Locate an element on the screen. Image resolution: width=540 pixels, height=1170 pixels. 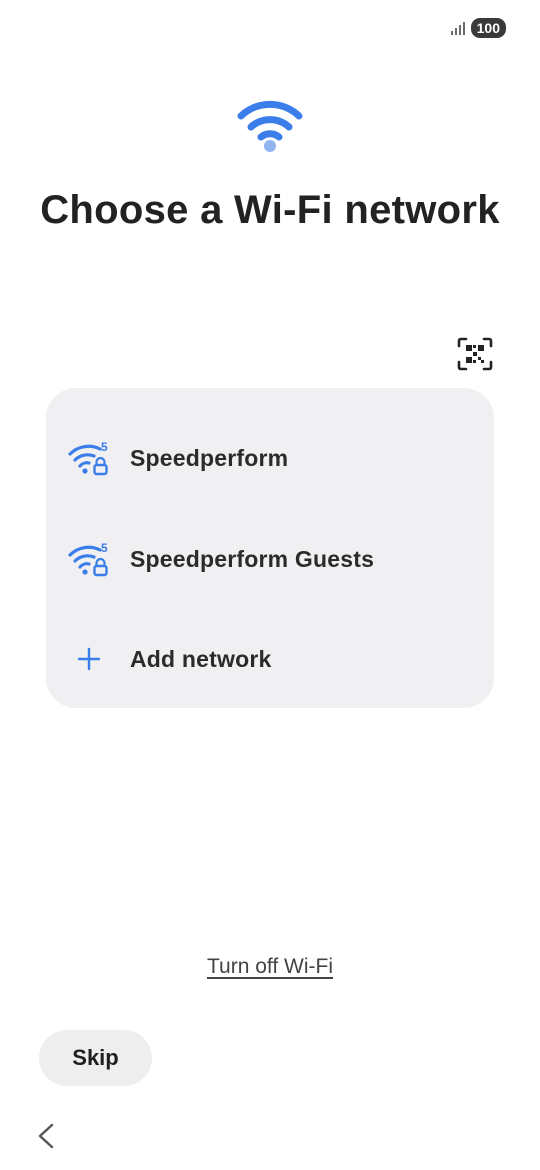
network-item-speedperform-guests: 5 Speedperform Guests is located at coordinates (270, 559).